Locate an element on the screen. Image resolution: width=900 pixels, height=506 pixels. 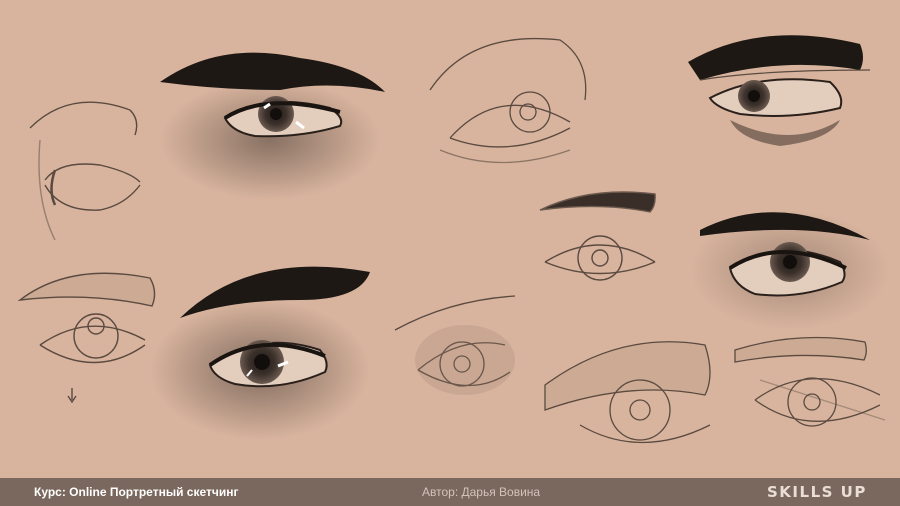
eye-sketch-shaded-bottom is located at coordinates (260, 353).